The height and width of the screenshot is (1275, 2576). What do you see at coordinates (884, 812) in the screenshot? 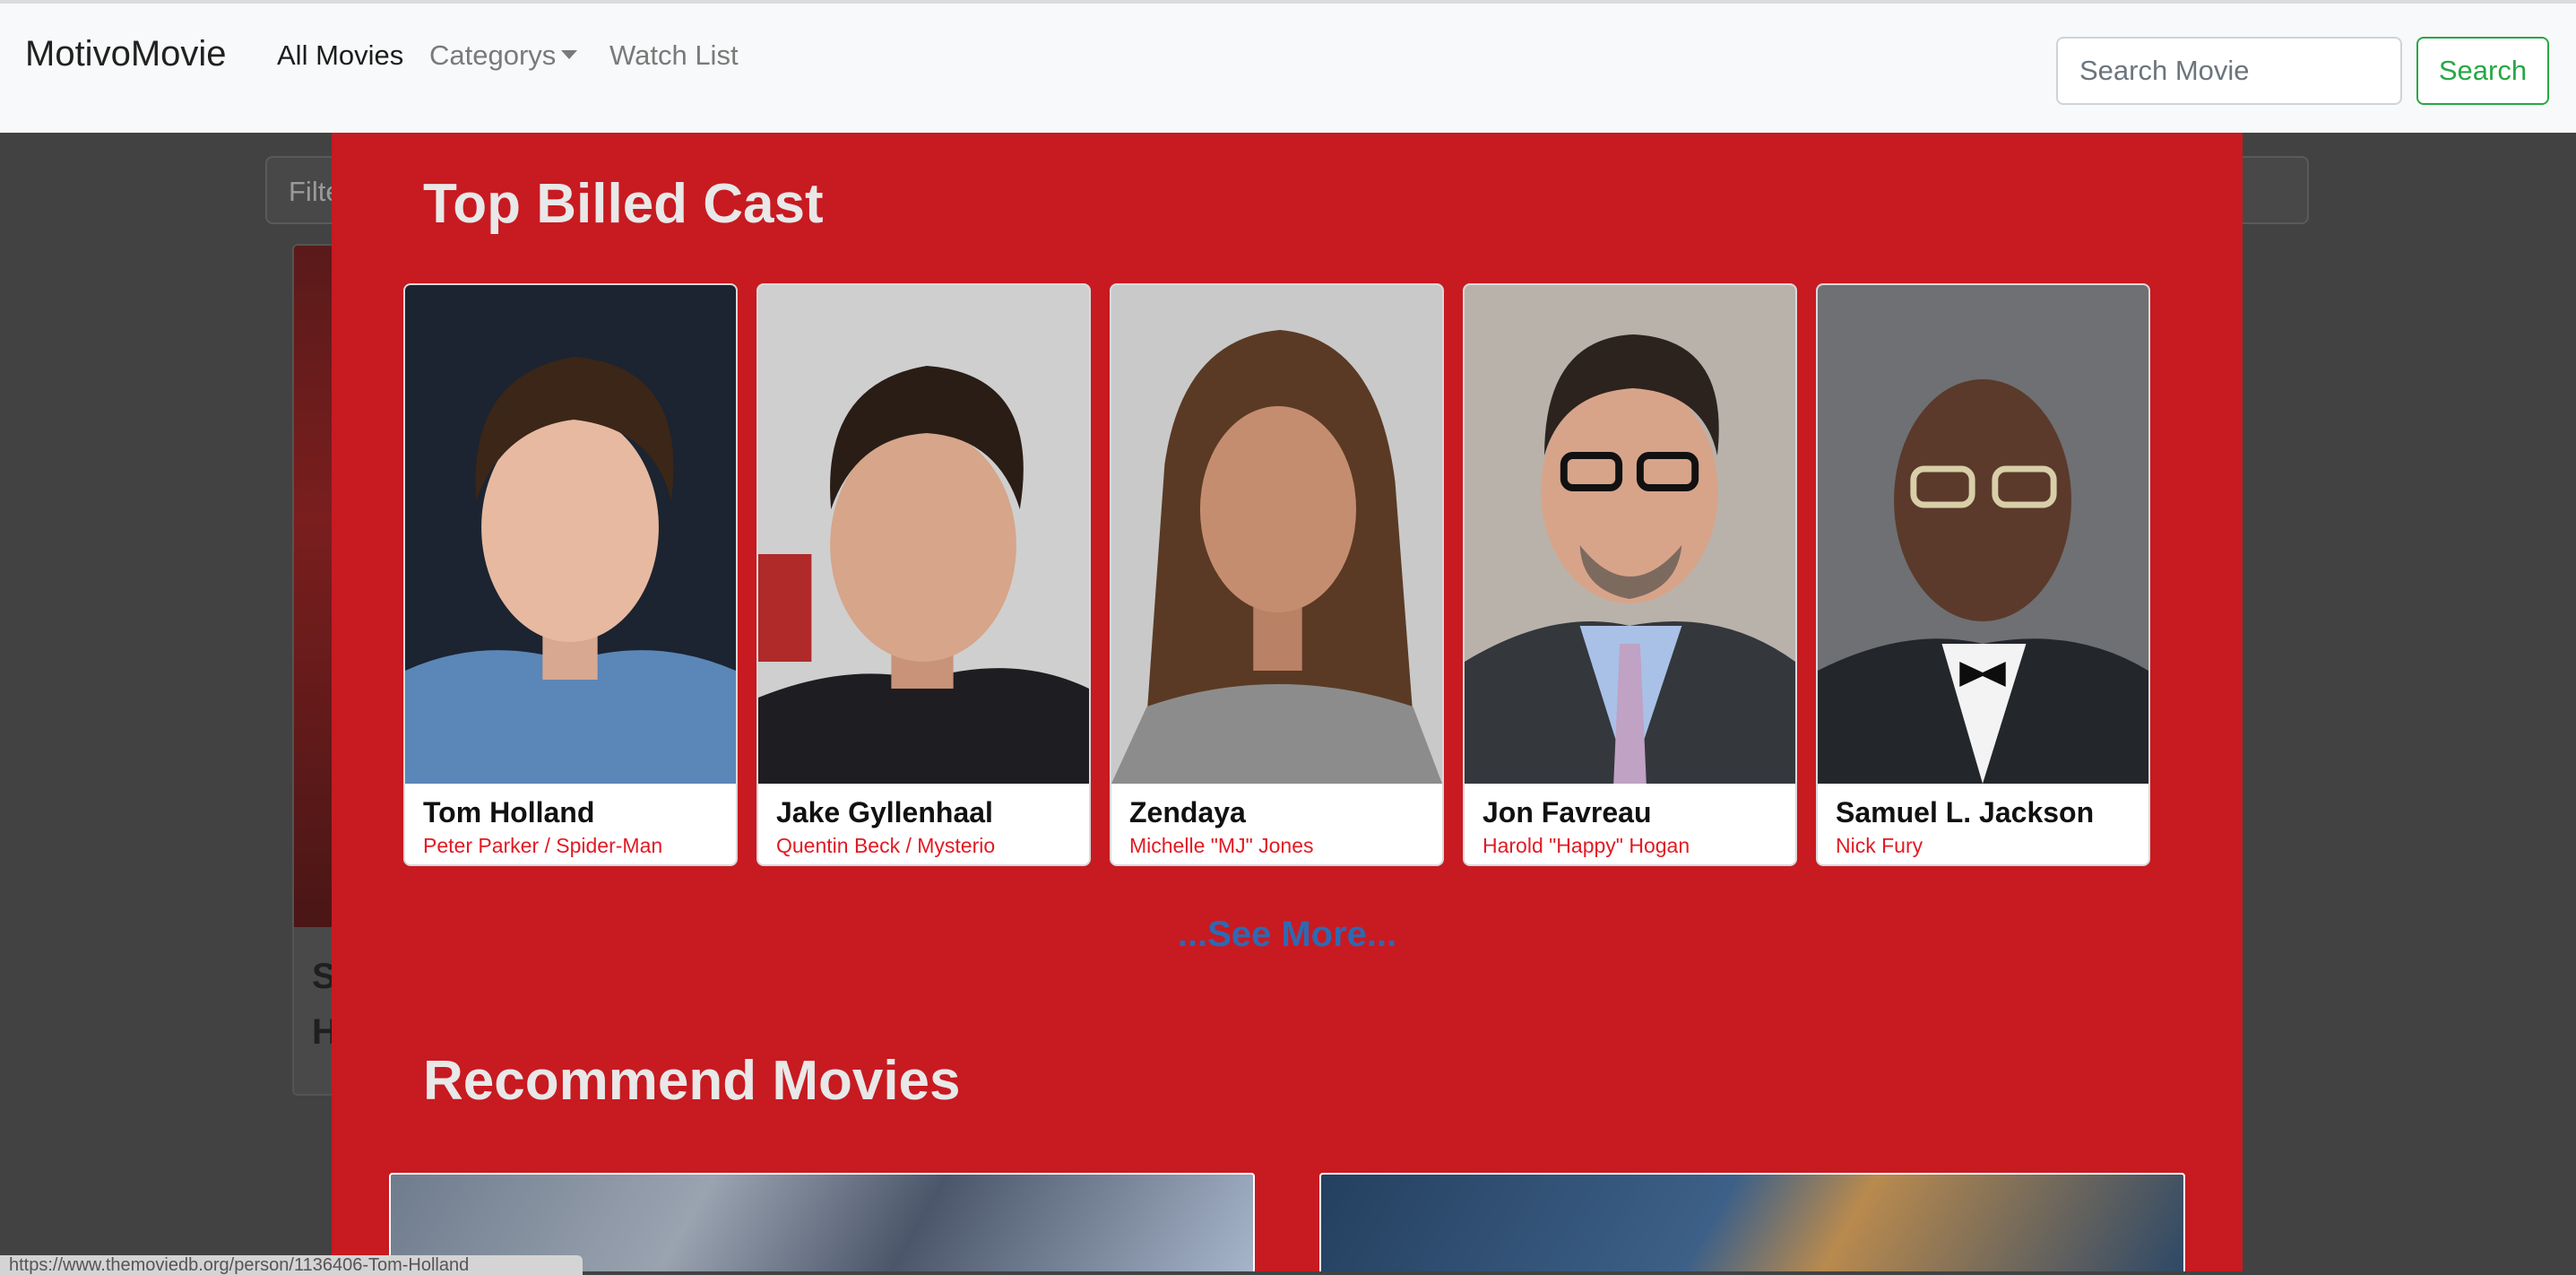
I see `cast-name: Jake Gyllenhaal` at bounding box center [884, 812].